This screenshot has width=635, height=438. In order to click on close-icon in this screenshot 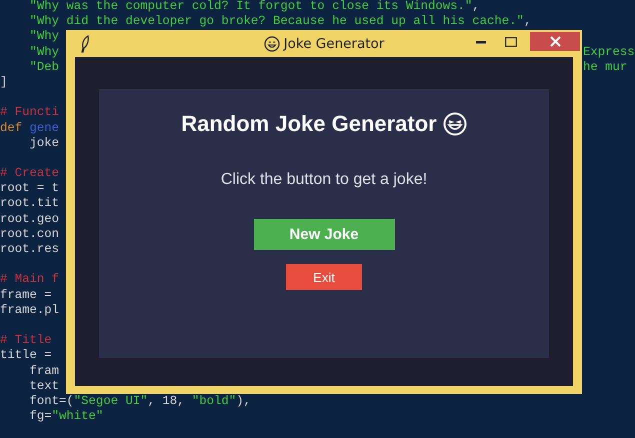, I will do `click(555, 41)`.